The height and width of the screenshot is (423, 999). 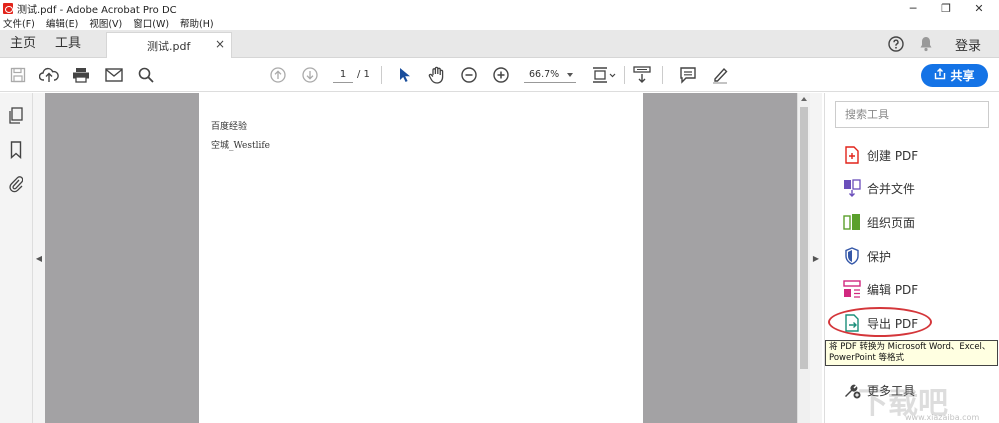 I want to click on cloud-upload-icon, so click(x=49, y=75).